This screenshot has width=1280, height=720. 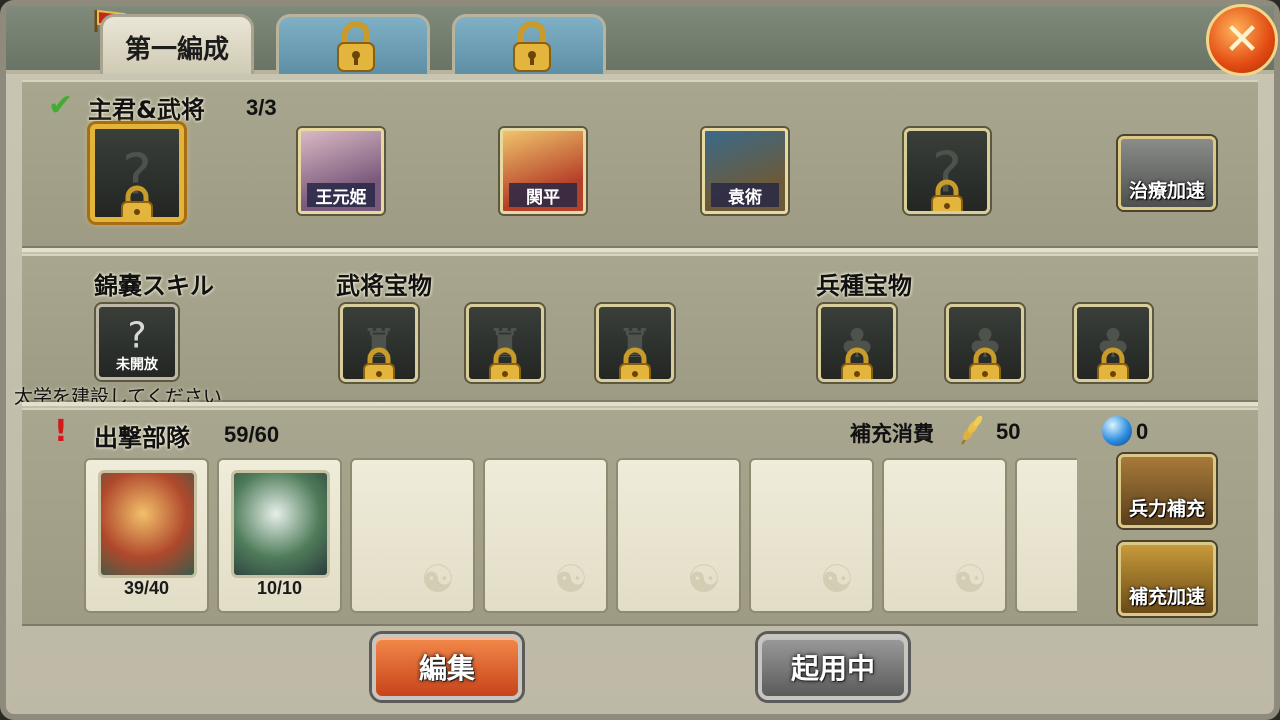 What do you see at coordinates (261, 107) in the screenshot?
I see `lord-count: 3/3` at bounding box center [261, 107].